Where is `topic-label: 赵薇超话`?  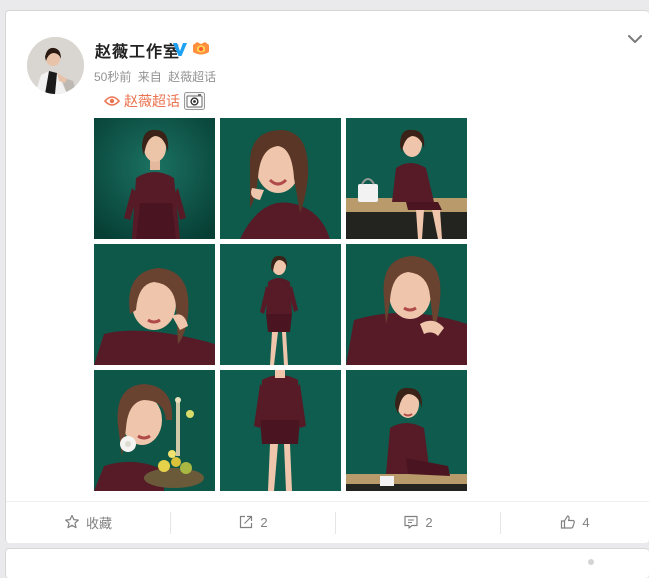
topic-label: 赵薇超话 is located at coordinates (152, 101).